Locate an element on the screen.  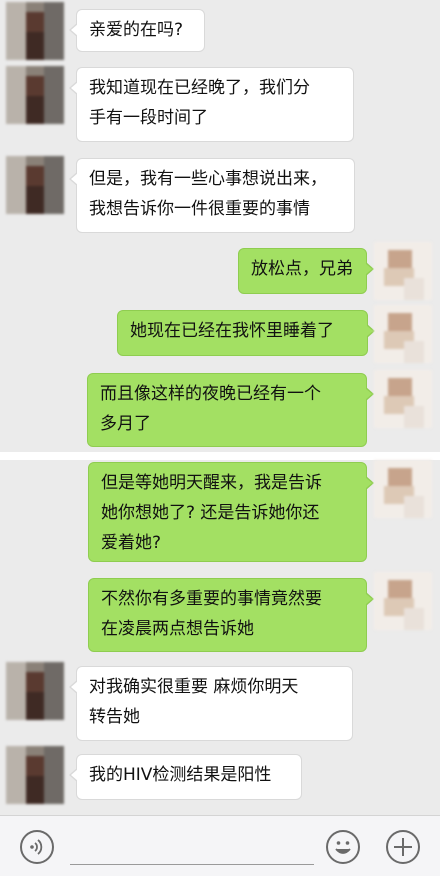
message-text: 我想告诉你一件很重要的事情 is located at coordinates (199, 209).